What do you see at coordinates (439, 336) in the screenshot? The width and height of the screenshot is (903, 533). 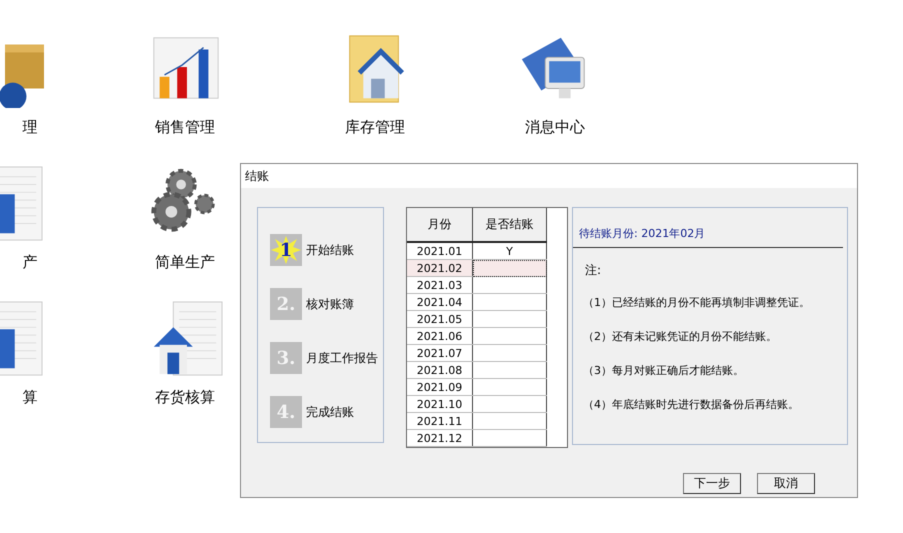 I see `month-cell: 2021.06` at bounding box center [439, 336].